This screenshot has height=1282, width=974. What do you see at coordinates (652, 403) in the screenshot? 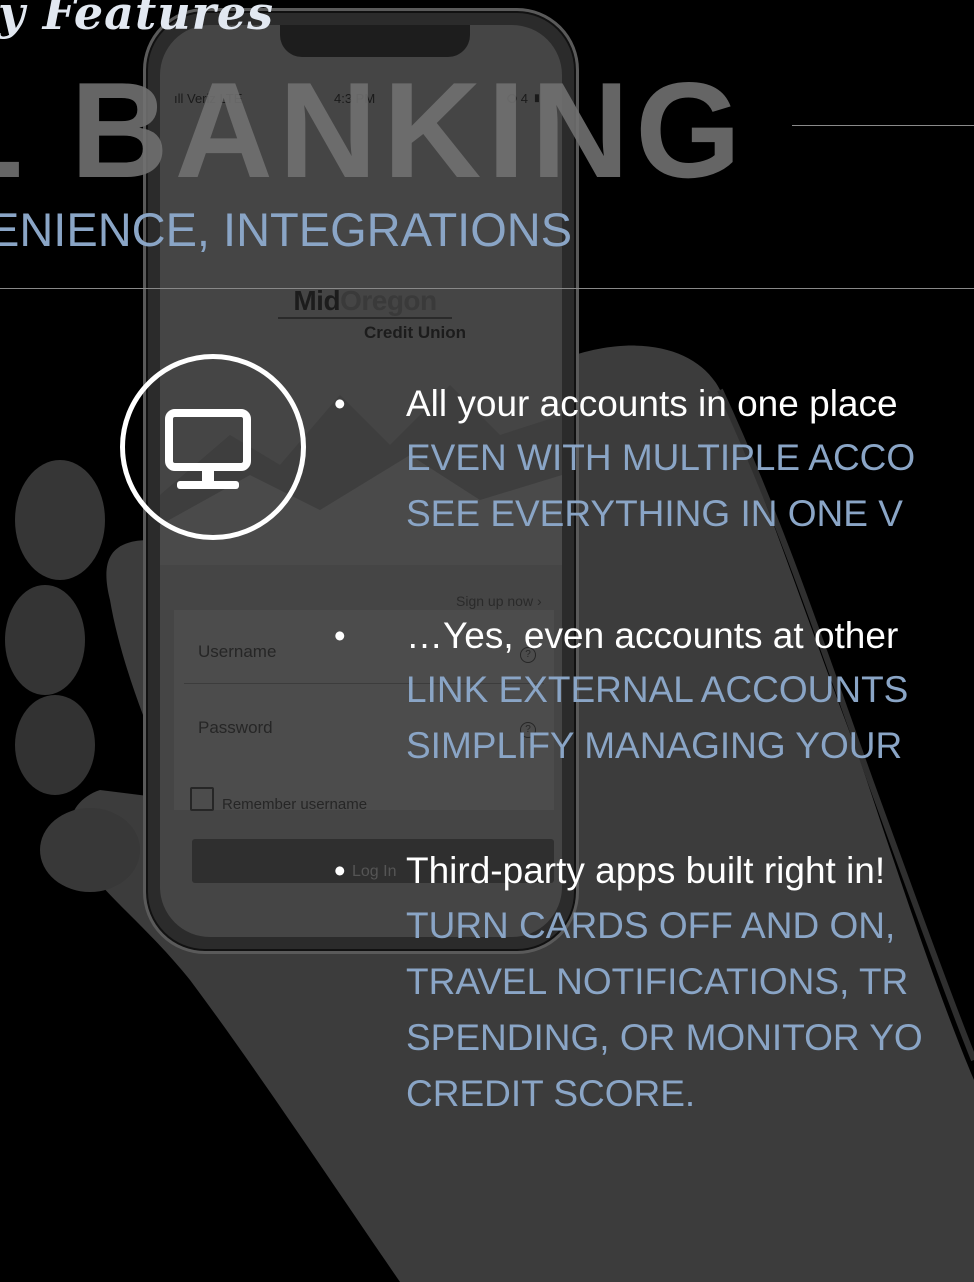
I see `bullet-1-title: All your accounts in one place` at bounding box center [652, 403].